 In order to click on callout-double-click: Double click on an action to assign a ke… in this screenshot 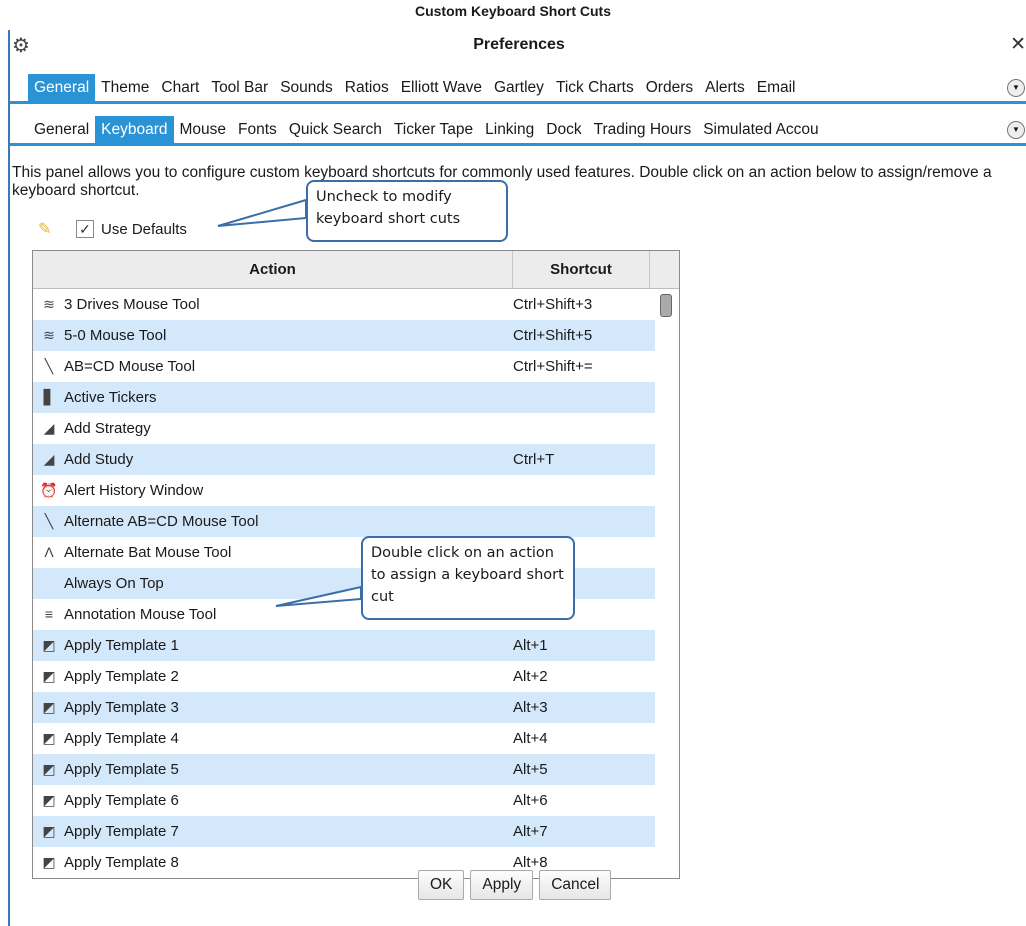, I will do `click(468, 578)`.